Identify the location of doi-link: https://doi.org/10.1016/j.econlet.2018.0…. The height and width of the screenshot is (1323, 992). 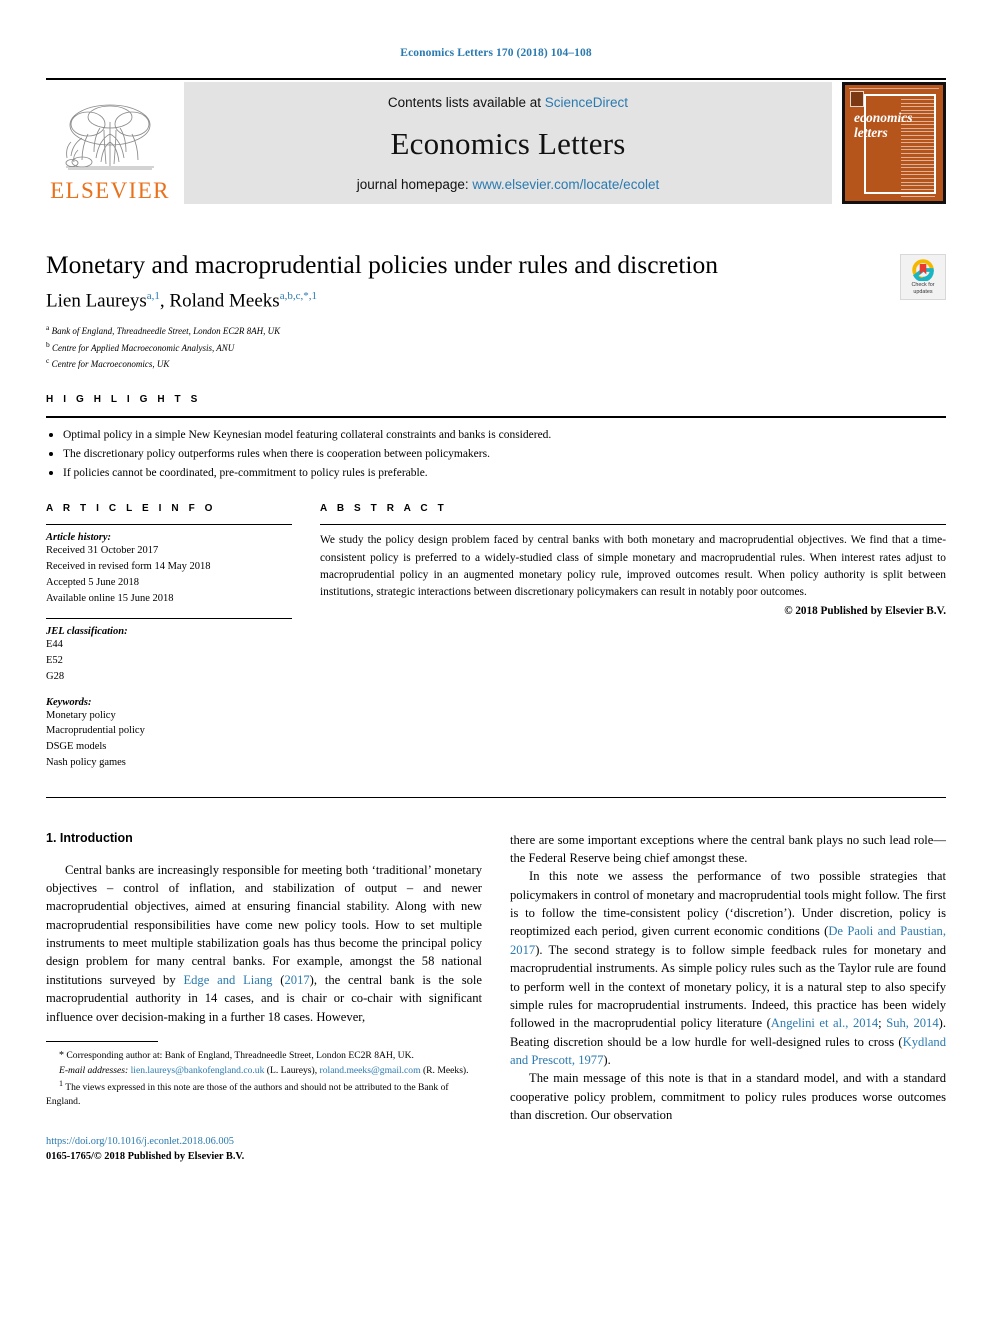
(264, 1142).